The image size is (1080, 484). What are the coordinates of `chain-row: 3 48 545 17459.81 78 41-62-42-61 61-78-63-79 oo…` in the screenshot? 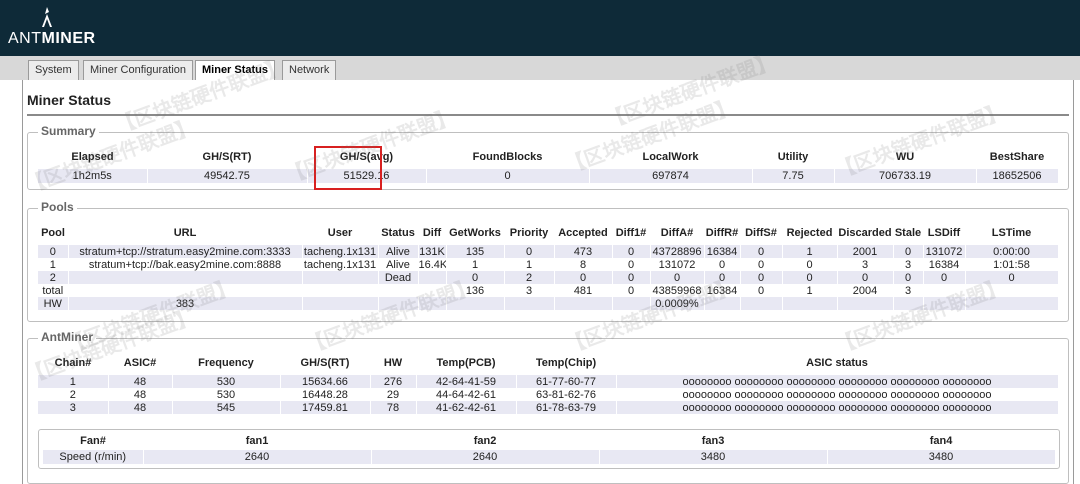 It's located at (548, 407).